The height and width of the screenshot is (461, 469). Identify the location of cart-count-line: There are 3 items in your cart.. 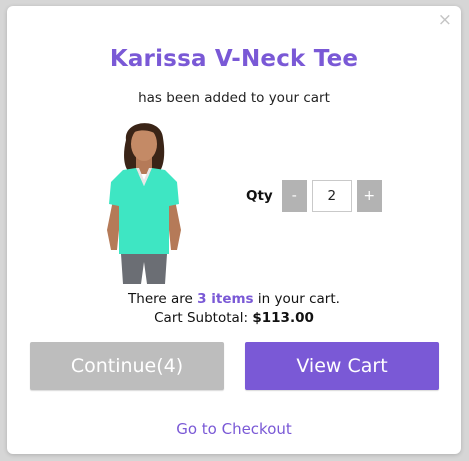
(234, 299).